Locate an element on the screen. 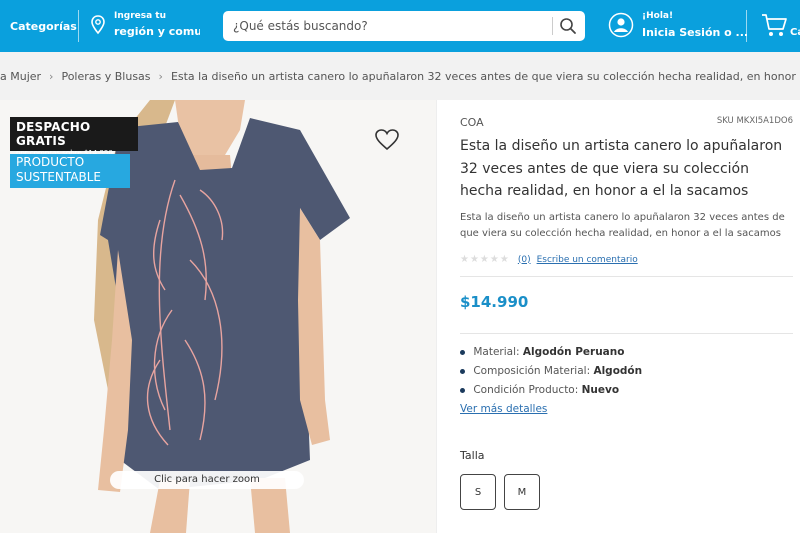 The width and height of the screenshot is (800, 533). breadcrumb-item: a Mujer is located at coordinates (20, 76).